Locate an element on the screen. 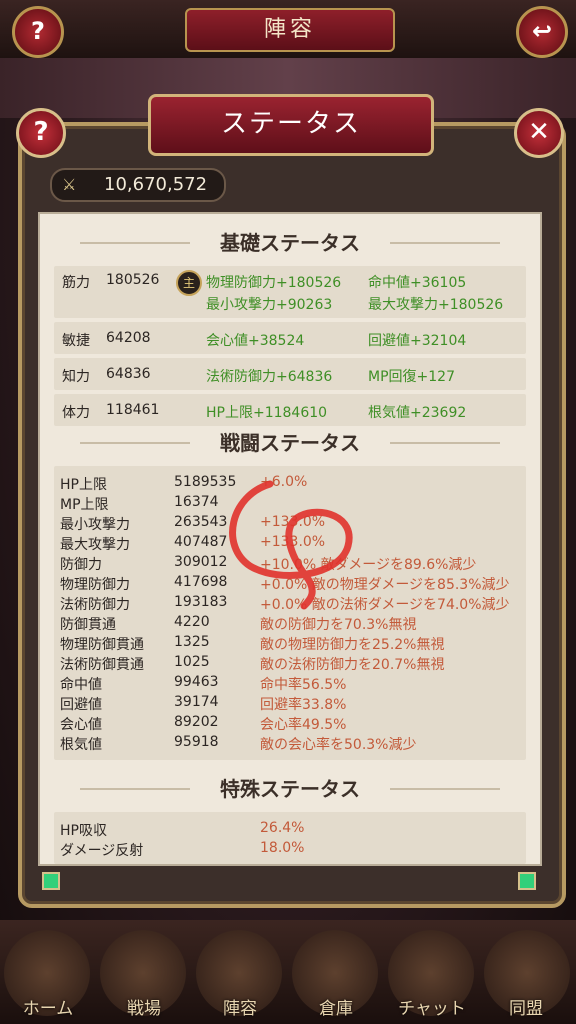 This screenshot has width=576, height=1024. red-scribble-annotation is located at coordinates (291, 545).